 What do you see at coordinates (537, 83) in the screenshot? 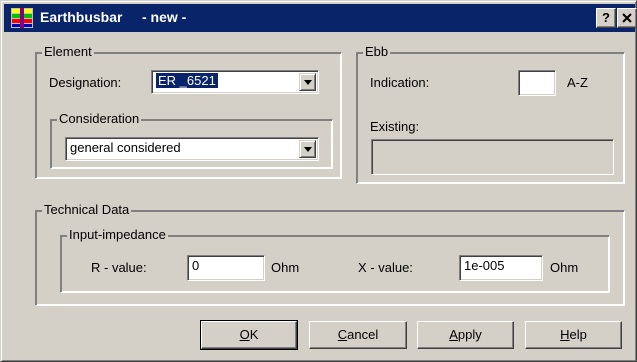
I see `indication-input` at bounding box center [537, 83].